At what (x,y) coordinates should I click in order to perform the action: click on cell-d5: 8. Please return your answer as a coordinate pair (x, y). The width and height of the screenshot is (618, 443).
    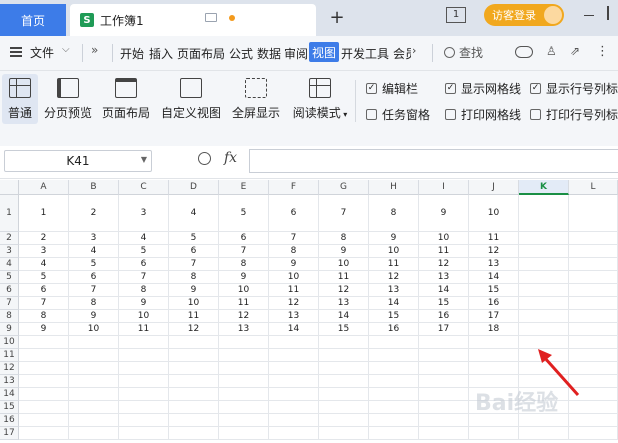
    Looking at the image, I should click on (194, 277).